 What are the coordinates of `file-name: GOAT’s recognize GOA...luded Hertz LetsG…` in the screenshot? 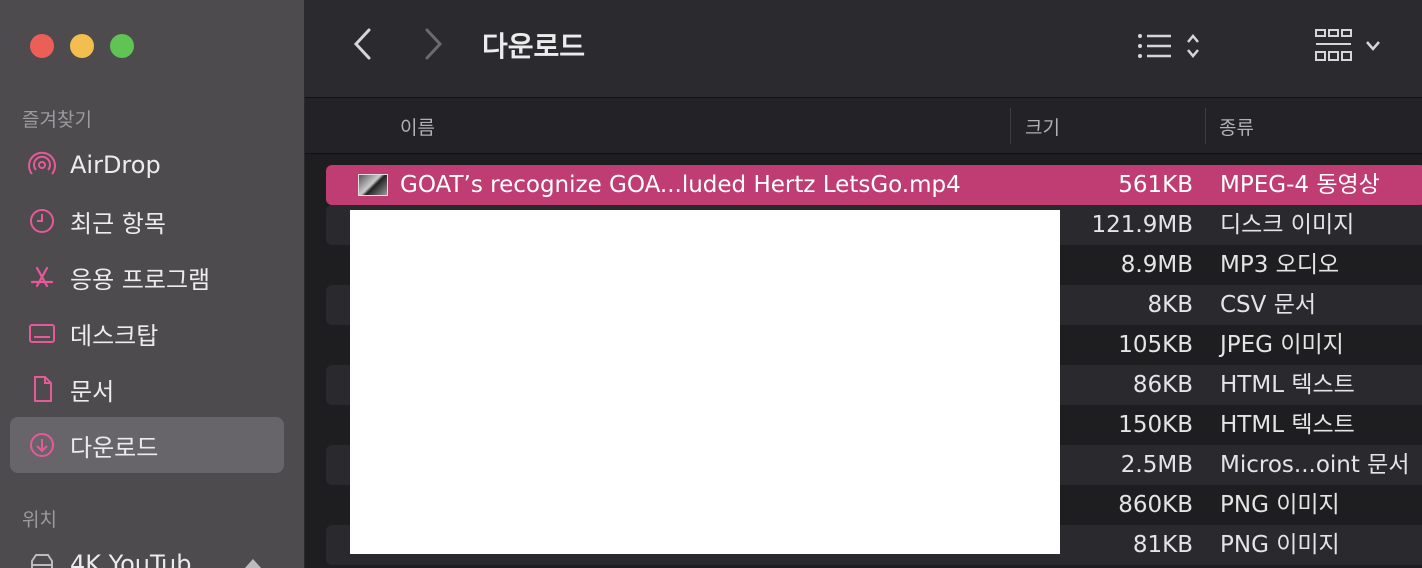 It's located at (680, 185).